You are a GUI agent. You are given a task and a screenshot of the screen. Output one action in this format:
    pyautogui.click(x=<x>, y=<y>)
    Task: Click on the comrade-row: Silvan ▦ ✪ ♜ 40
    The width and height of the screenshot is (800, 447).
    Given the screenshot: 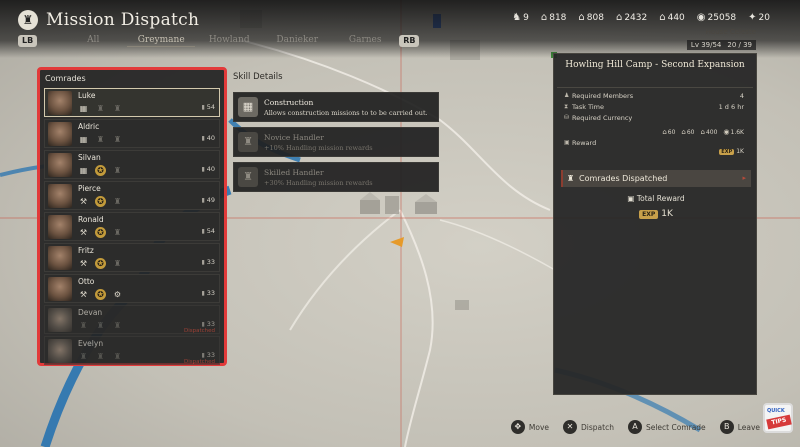 What is the action you would take?
    pyautogui.click(x=132, y=164)
    